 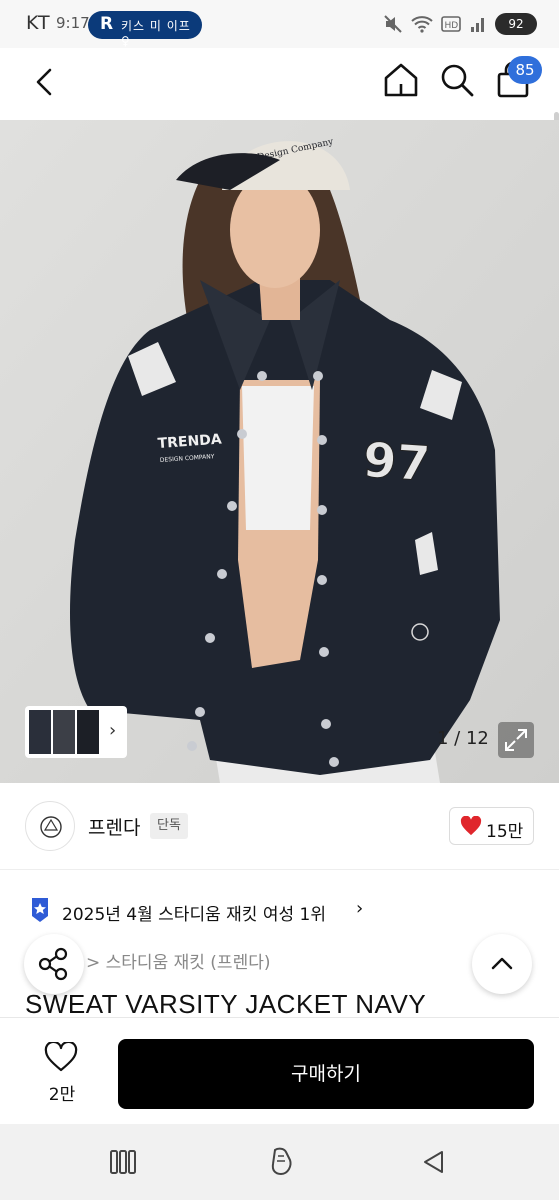 I want to click on exclusive-tag: 단독, so click(x=169, y=826).